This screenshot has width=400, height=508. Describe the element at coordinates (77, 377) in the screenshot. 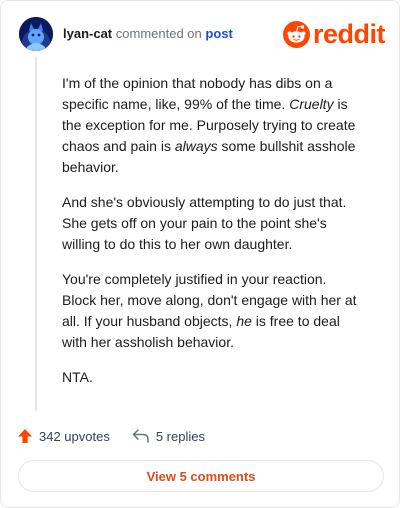

I see `comment-paragraph-4: NTA.` at that location.